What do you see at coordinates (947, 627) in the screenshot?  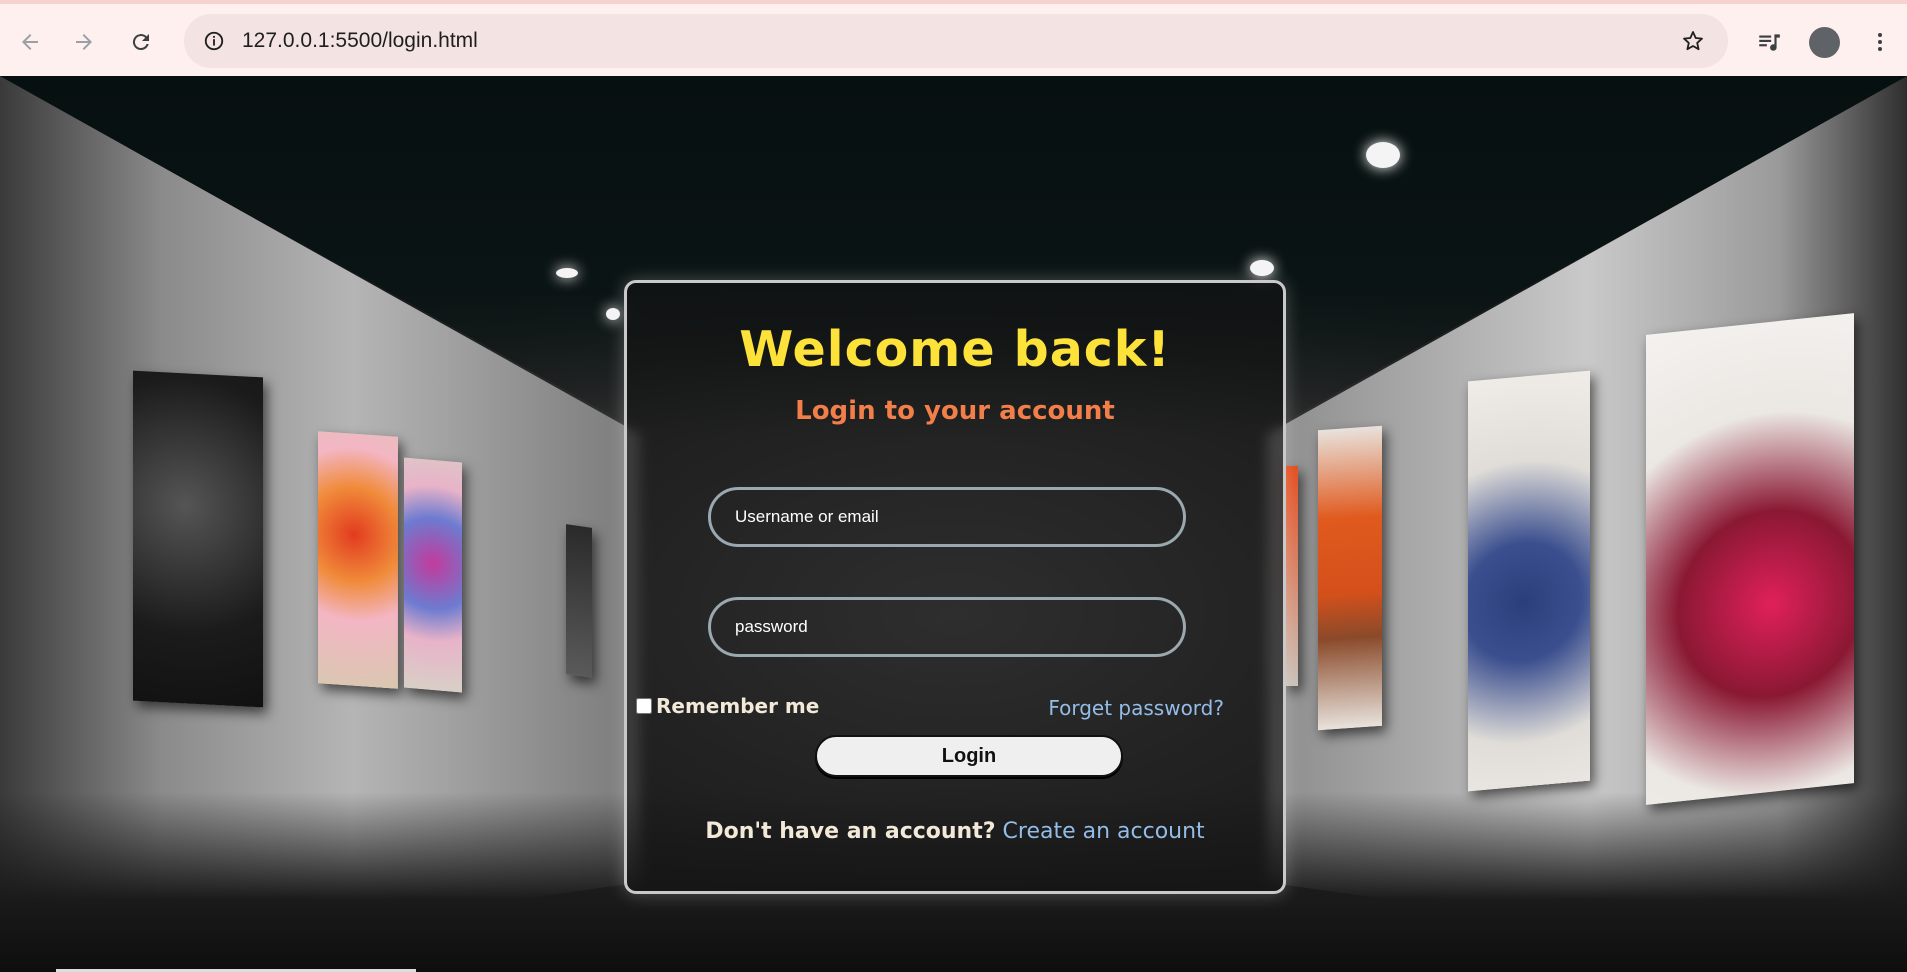 I see `password-input` at bounding box center [947, 627].